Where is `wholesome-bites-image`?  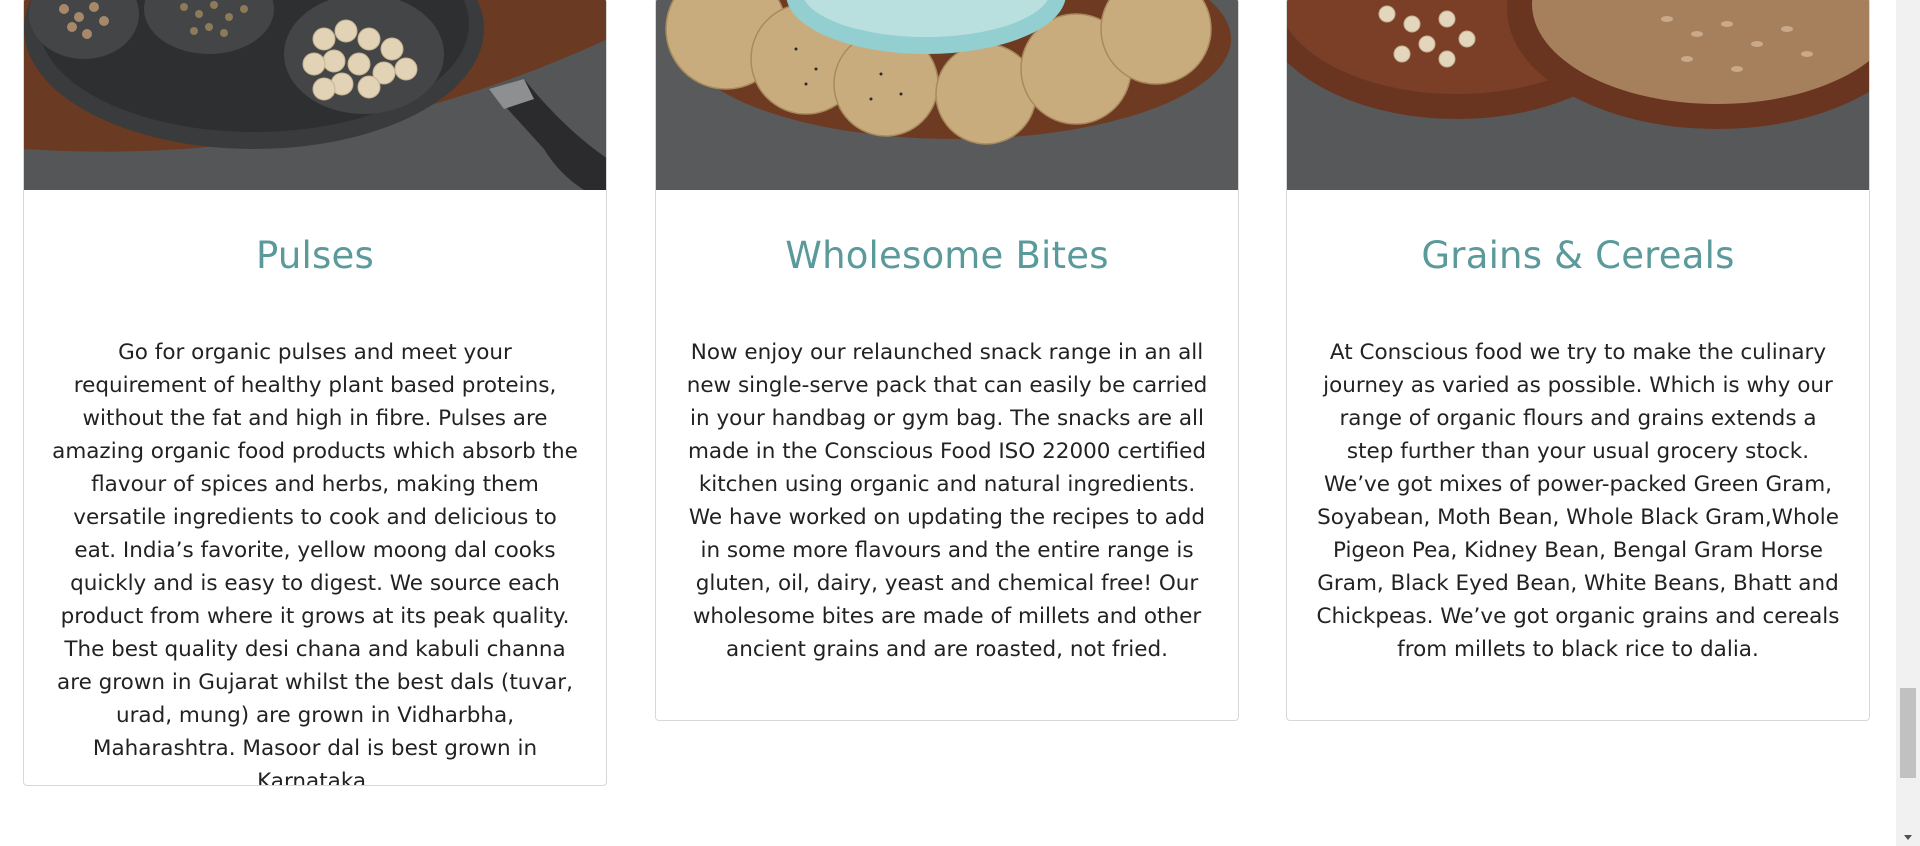 wholesome-bites-image is located at coordinates (947, 95).